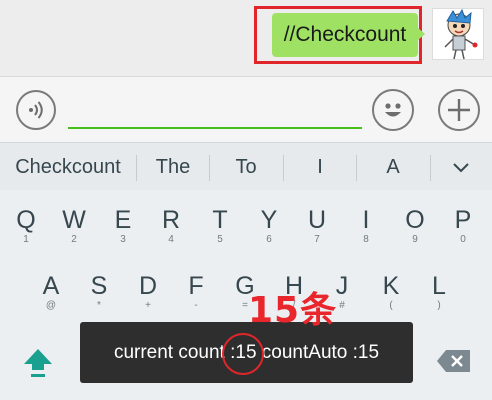 The height and width of the screenshot is (400, 492). Describe the element at coordinates (463, 226) in the screenshot. I see `key-p: P0` at that location.